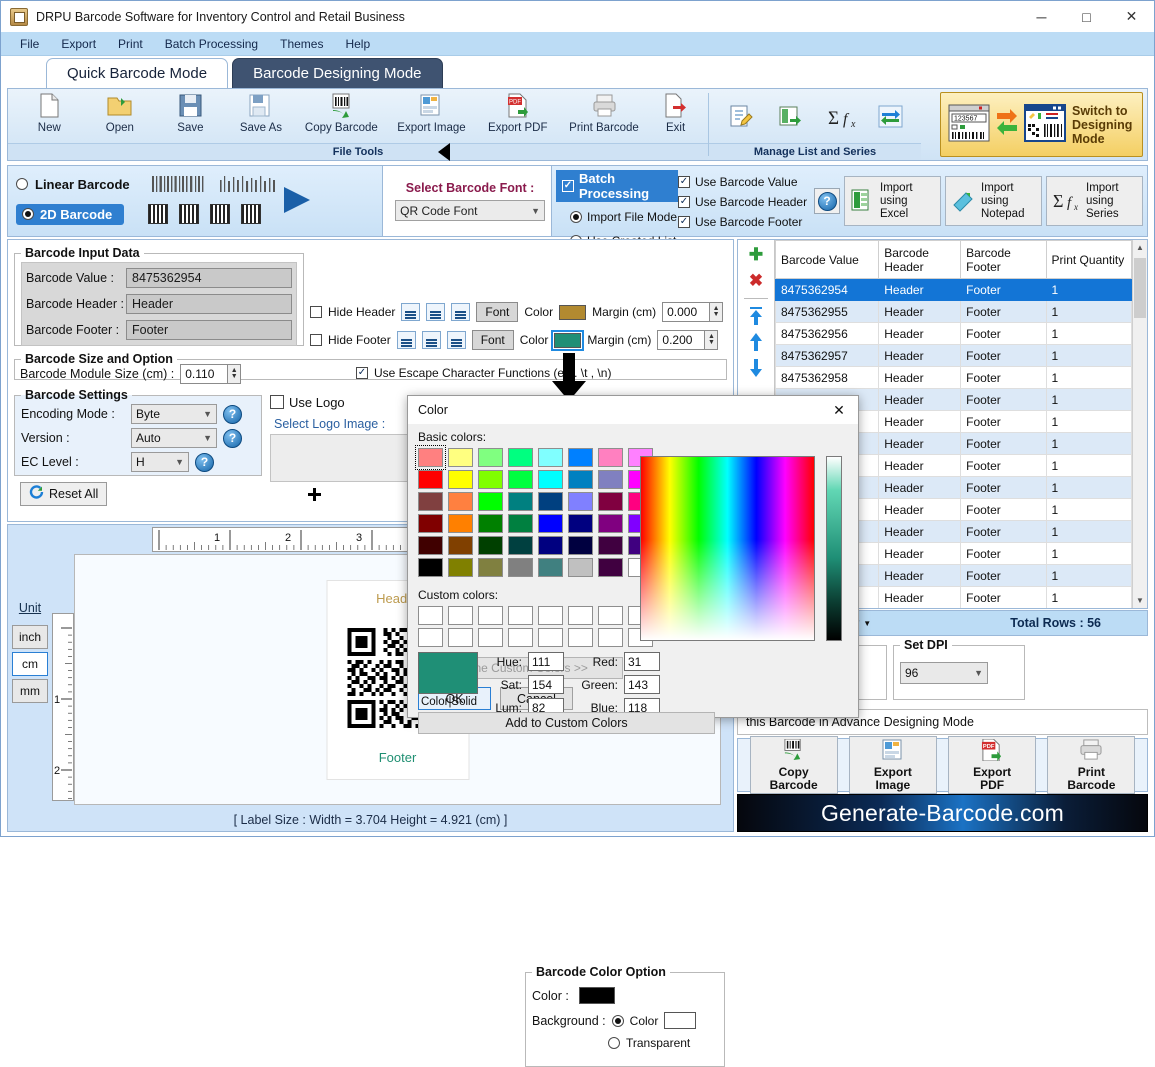 This screenshot has width=1155, height=1067. Describe the element at coordinates (357, 44) in the screenshot. I see `menu-item-help: Help` at that location.